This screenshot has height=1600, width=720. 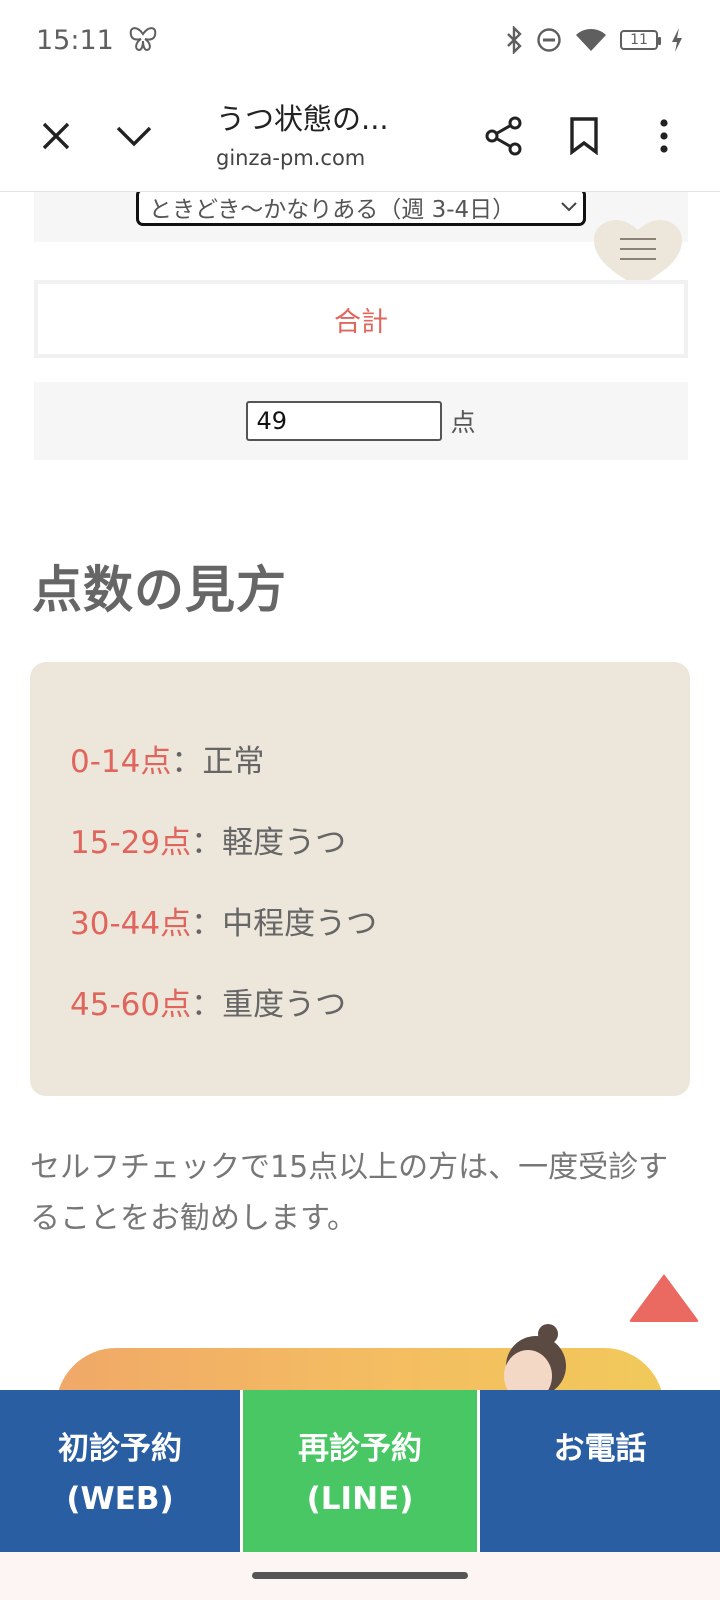 What do you see at coordinates (332, 210) in the screenshot?
I see `answer-select-value: ときどき〜かなりある（週 3-4日）` at bounding box center [332, 210].